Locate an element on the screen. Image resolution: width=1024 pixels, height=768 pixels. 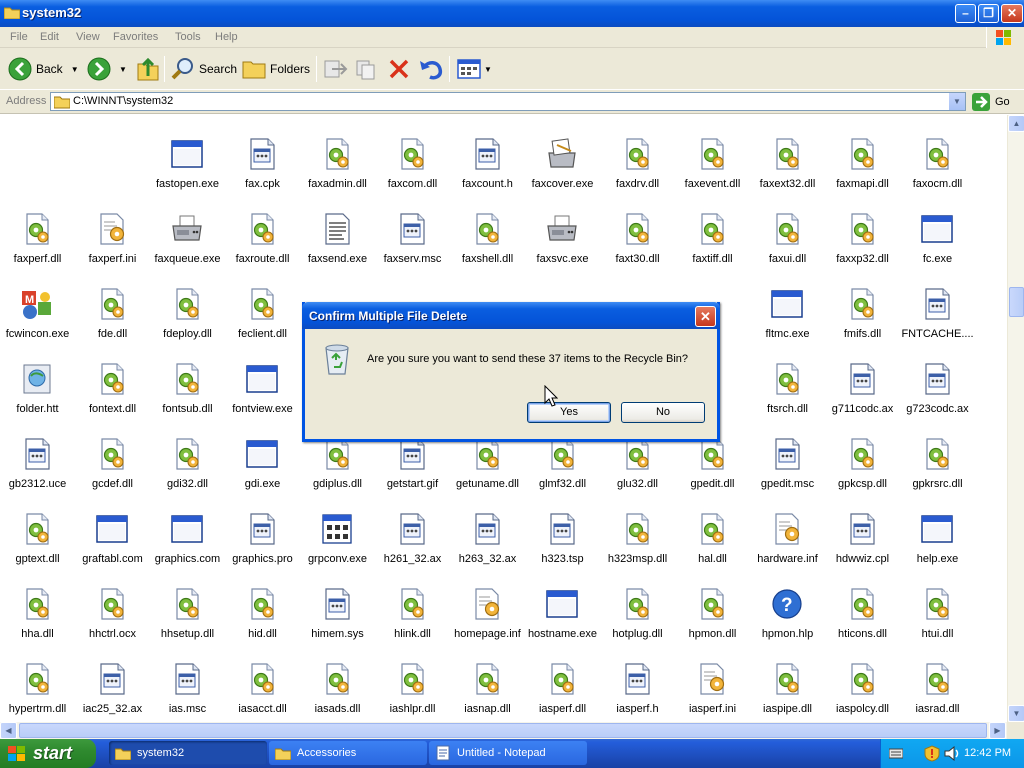
file-item: faxevent.dll is located at coordinates (712, 152).